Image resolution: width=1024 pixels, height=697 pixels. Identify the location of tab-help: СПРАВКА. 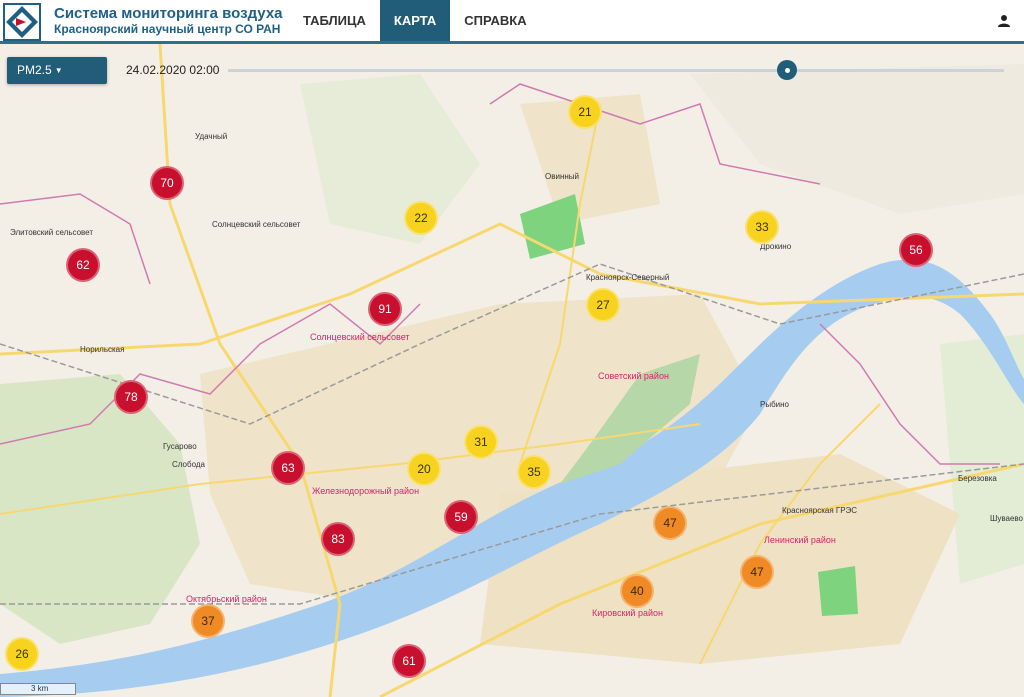
(495, 20).